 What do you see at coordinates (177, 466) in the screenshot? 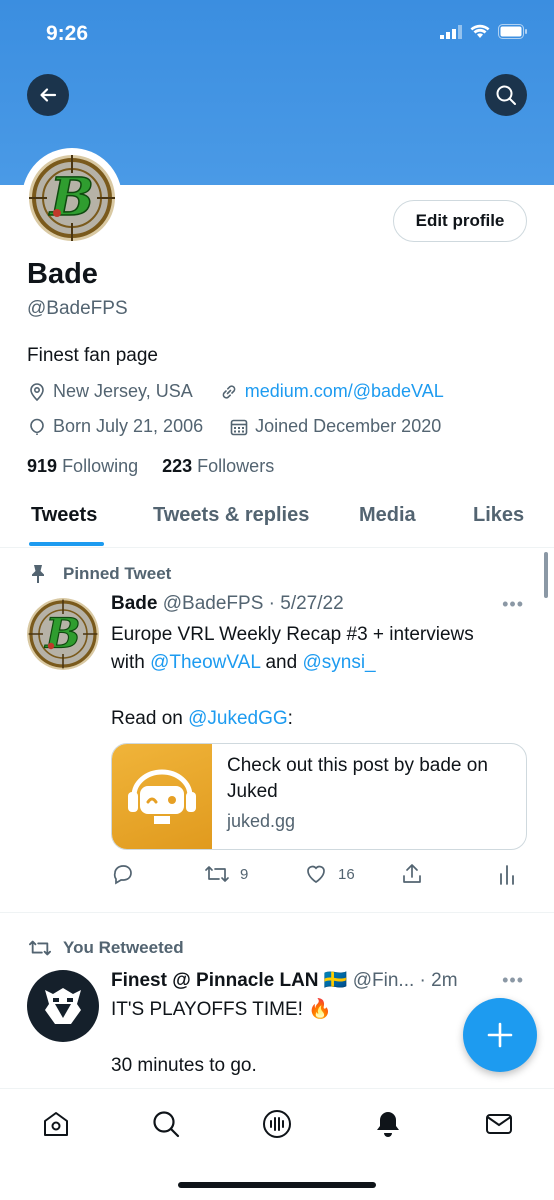
I see `followers-count: 223` at bounding box center [177, 466].